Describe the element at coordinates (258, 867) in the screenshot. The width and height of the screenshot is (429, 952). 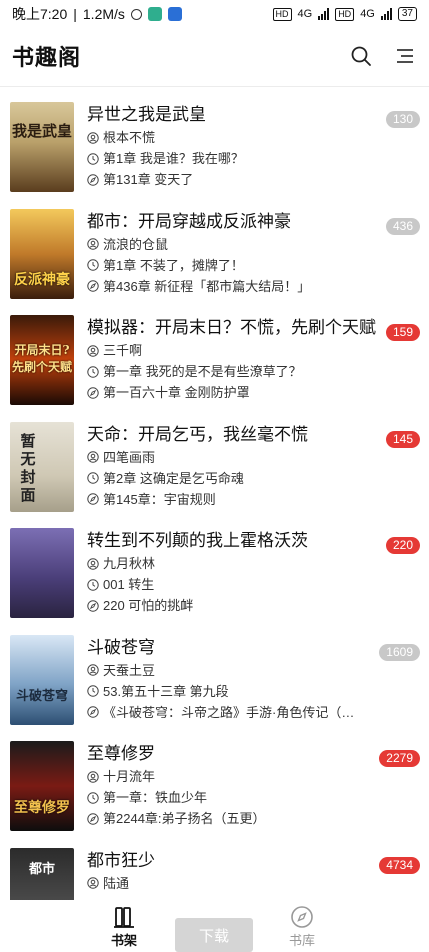
I see `book-info: 都市狂少 陆通` at that location.